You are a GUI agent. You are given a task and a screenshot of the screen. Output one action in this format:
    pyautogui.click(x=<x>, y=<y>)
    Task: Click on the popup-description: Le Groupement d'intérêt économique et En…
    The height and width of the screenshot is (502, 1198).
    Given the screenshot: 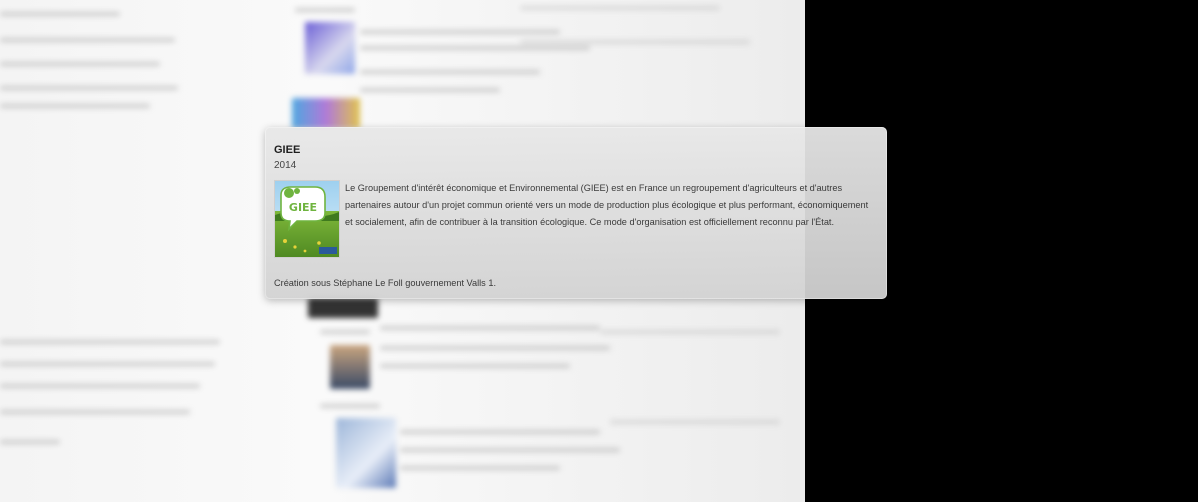 What is the action you would take?
    pyautogui.click(x=607, y=205)
    